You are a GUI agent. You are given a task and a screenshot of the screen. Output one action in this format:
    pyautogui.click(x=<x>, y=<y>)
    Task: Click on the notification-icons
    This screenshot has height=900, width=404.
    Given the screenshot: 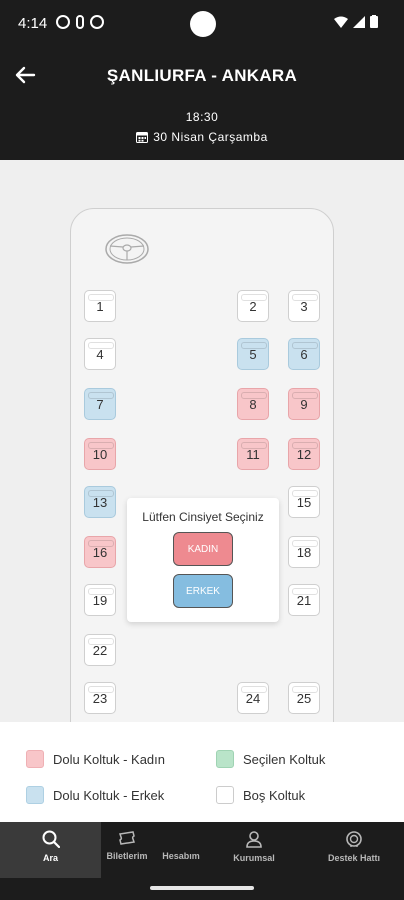 What is the action you would take?
    pyautogui.click(x=80, y=22)
    